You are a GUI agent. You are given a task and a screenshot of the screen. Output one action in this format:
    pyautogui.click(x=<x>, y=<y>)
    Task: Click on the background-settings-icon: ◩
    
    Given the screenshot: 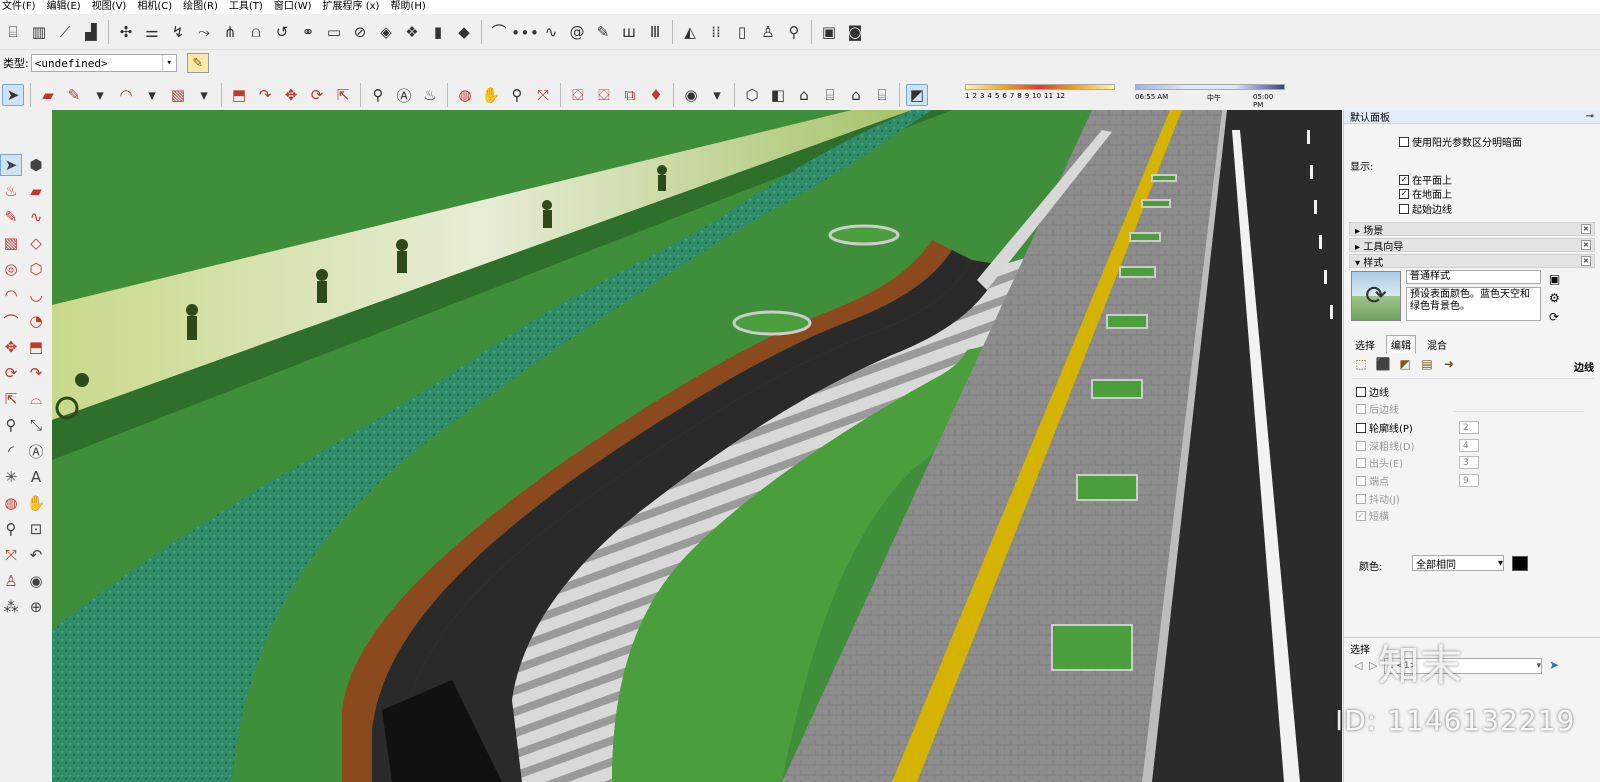 What is the action you would take?
    pyautogui.click(x=1405, y=364)
    